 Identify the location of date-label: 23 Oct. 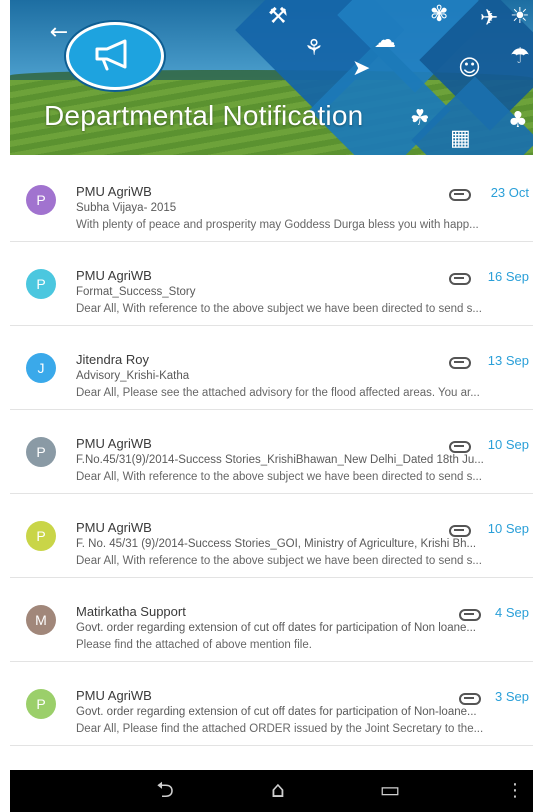
(509, 192).